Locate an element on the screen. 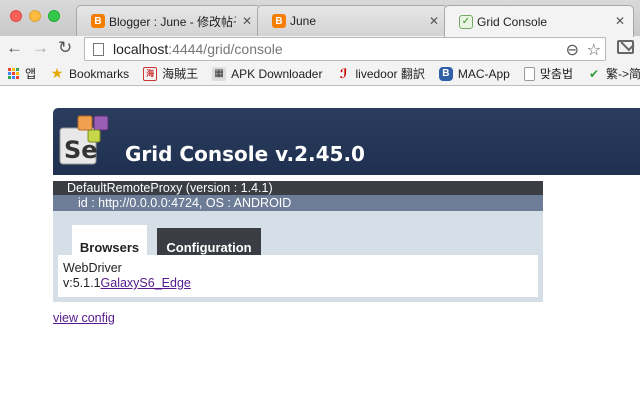  tab-blogger-june-edit: B Blogger : June - 修改帖子 ✕ is located at coordinates (168, 20).